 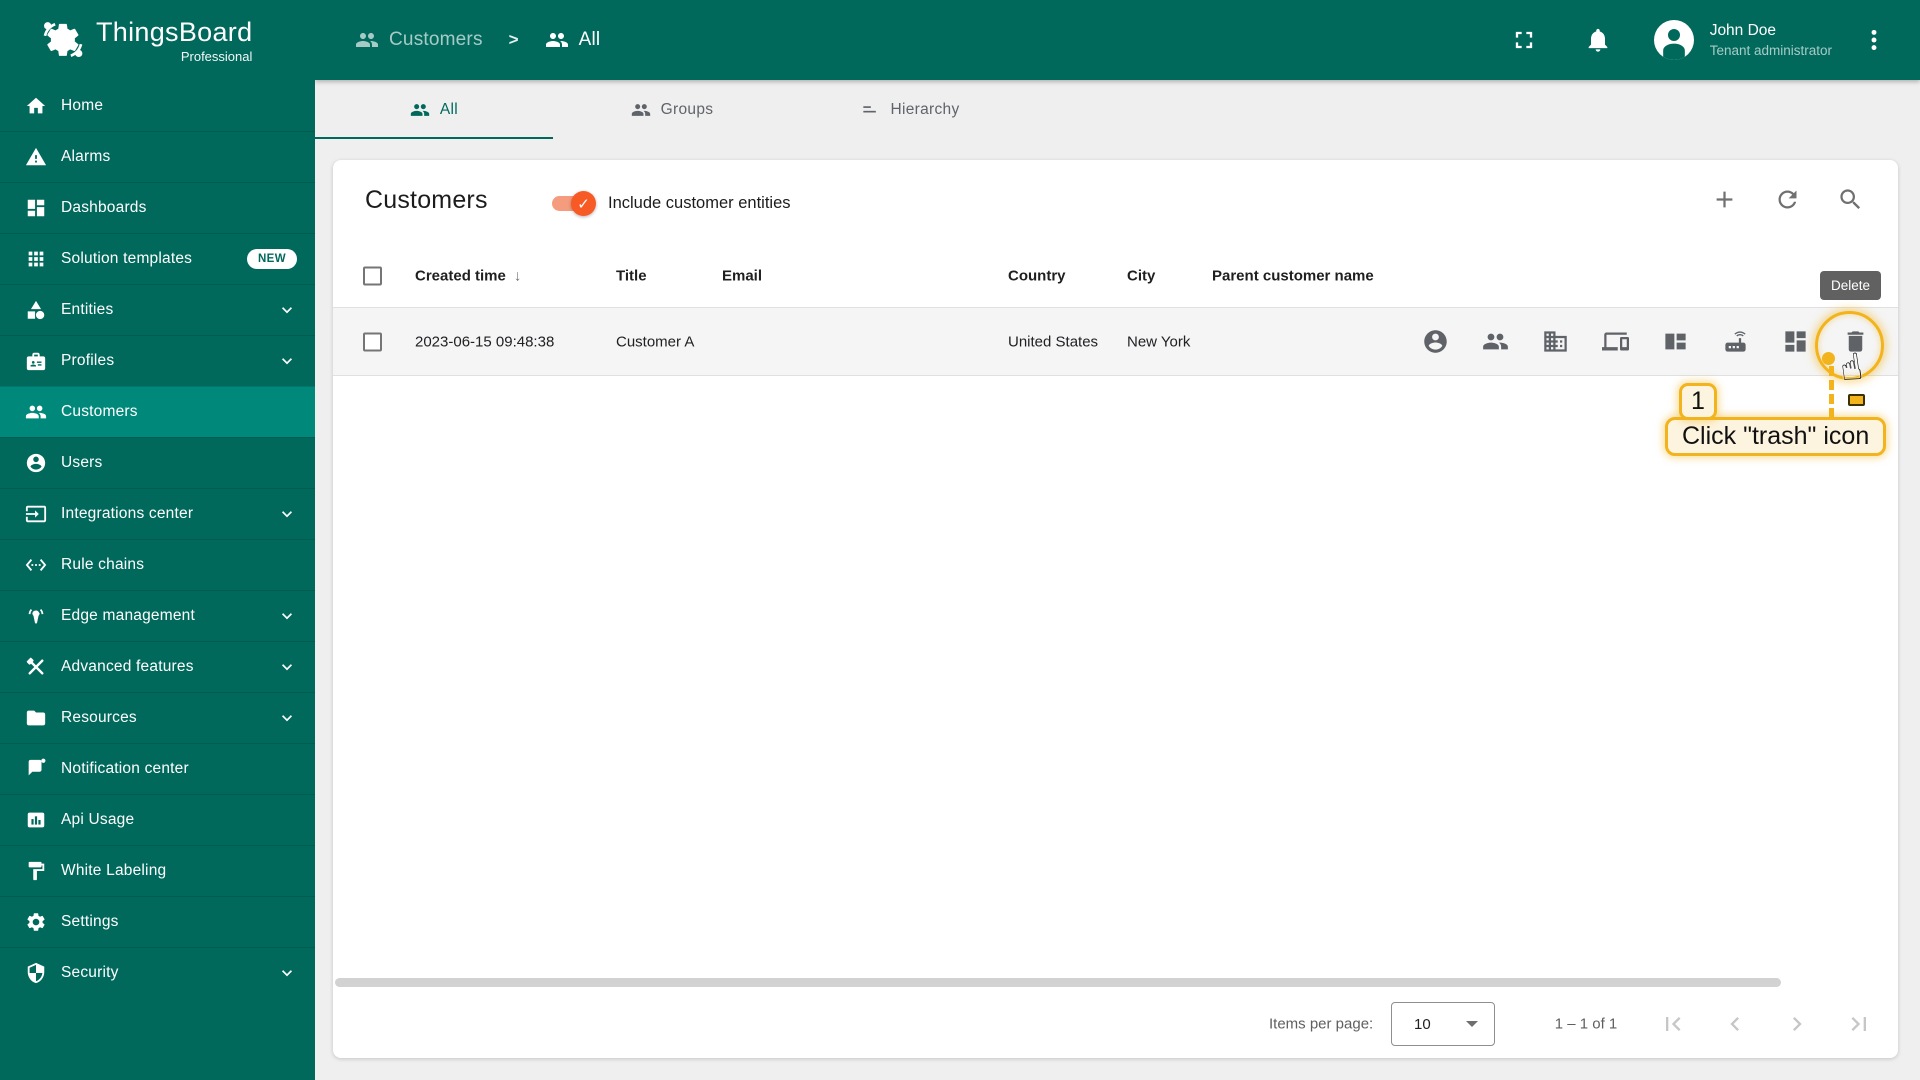 What do you see at coordinates (1058, 982) in the screenshot?
I see `horizontal-scrollbar` at bounding box center [1058, 982].